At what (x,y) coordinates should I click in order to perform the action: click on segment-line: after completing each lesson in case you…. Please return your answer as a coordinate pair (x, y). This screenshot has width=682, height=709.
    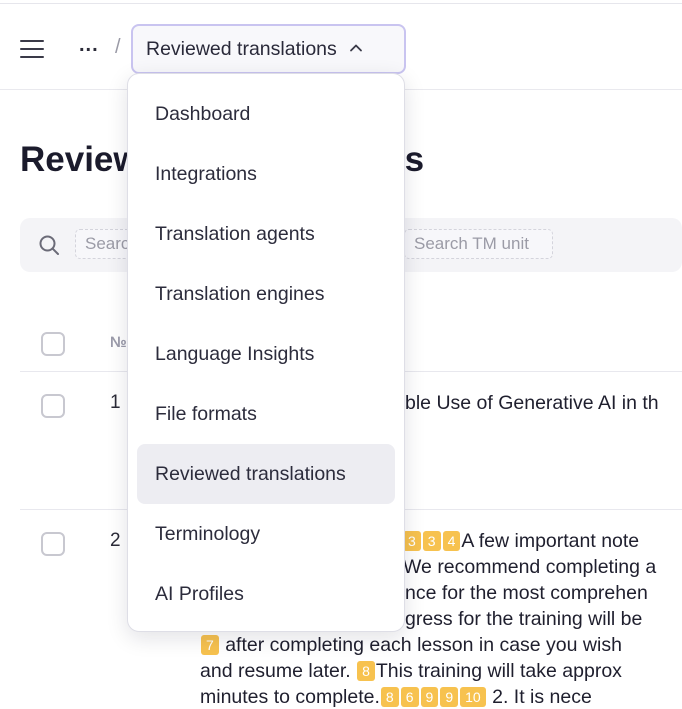
    Looking at the image, I should click on (420, 645).